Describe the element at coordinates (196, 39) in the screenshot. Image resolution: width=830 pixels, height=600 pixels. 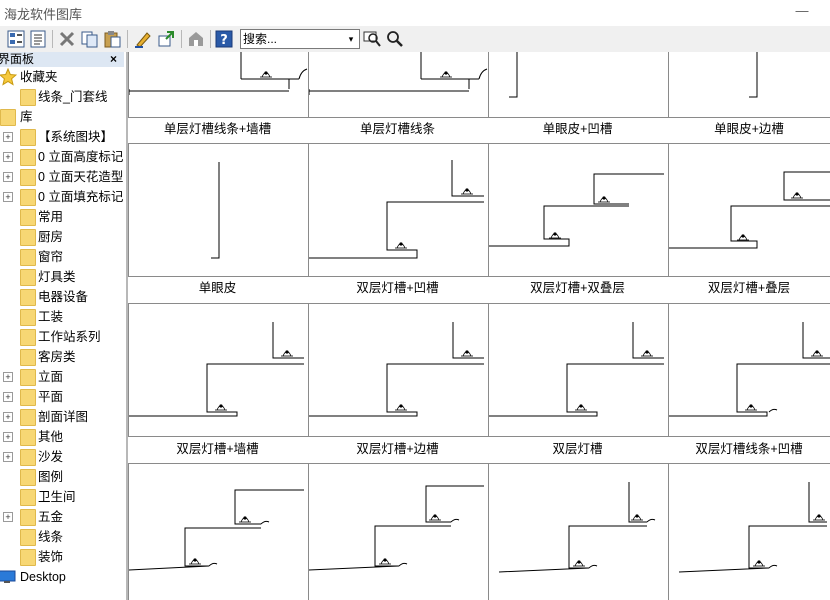
I see `home-icon` at that location.